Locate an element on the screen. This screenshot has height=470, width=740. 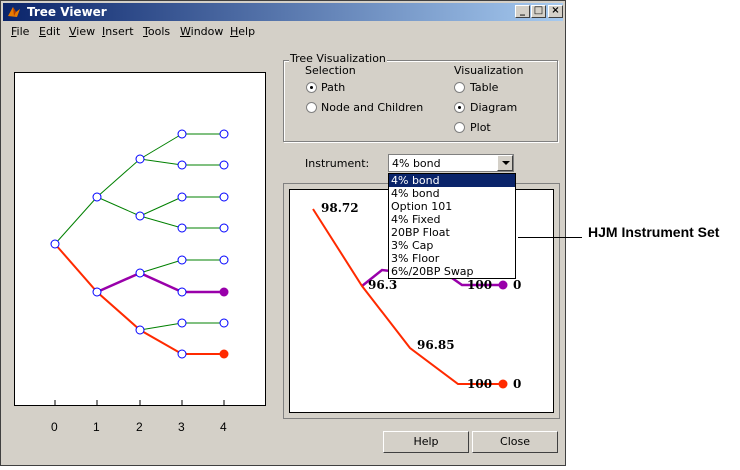
dropdown-option: 20BP Float is located at coordinates (452, 232).